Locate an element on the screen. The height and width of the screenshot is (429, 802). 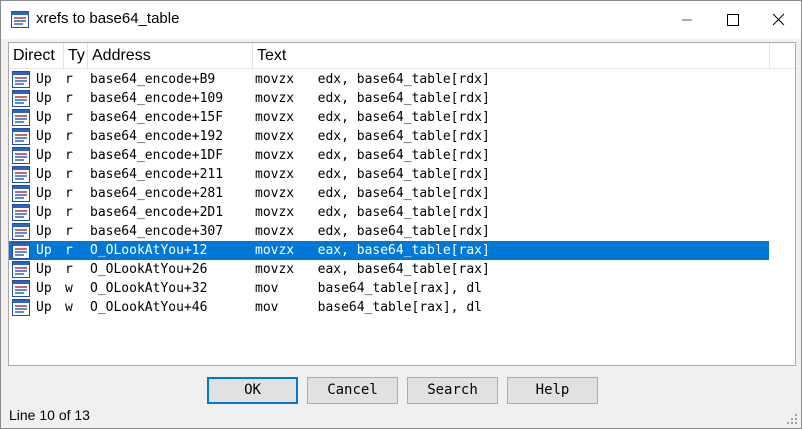
cancel-button: Cancel is located at coordinates (352, 390).